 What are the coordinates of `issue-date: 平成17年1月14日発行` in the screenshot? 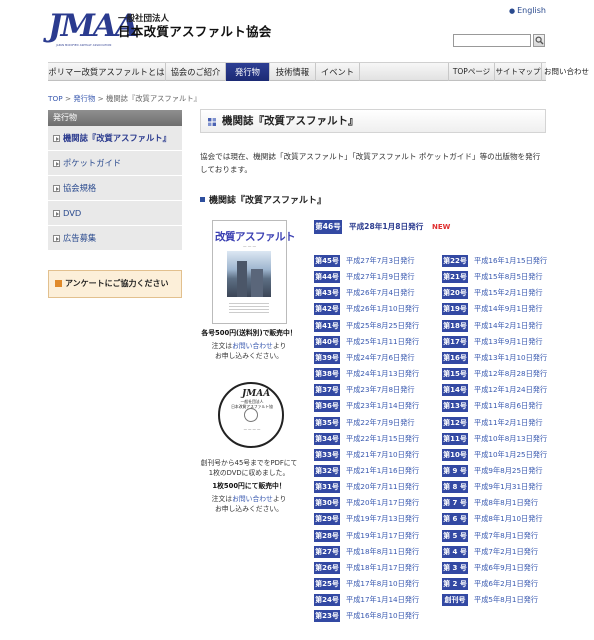 It's located at (383, 599).